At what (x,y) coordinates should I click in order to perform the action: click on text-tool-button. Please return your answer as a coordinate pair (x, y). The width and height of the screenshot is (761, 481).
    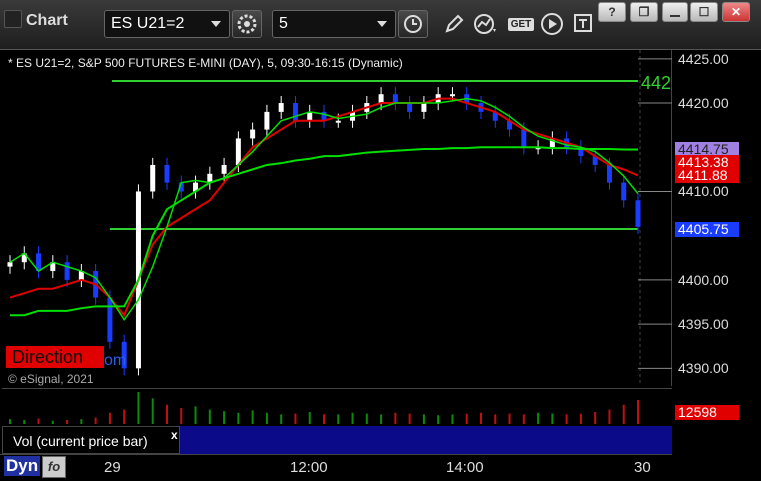
    Looking at the image, I should click on (584, 24).